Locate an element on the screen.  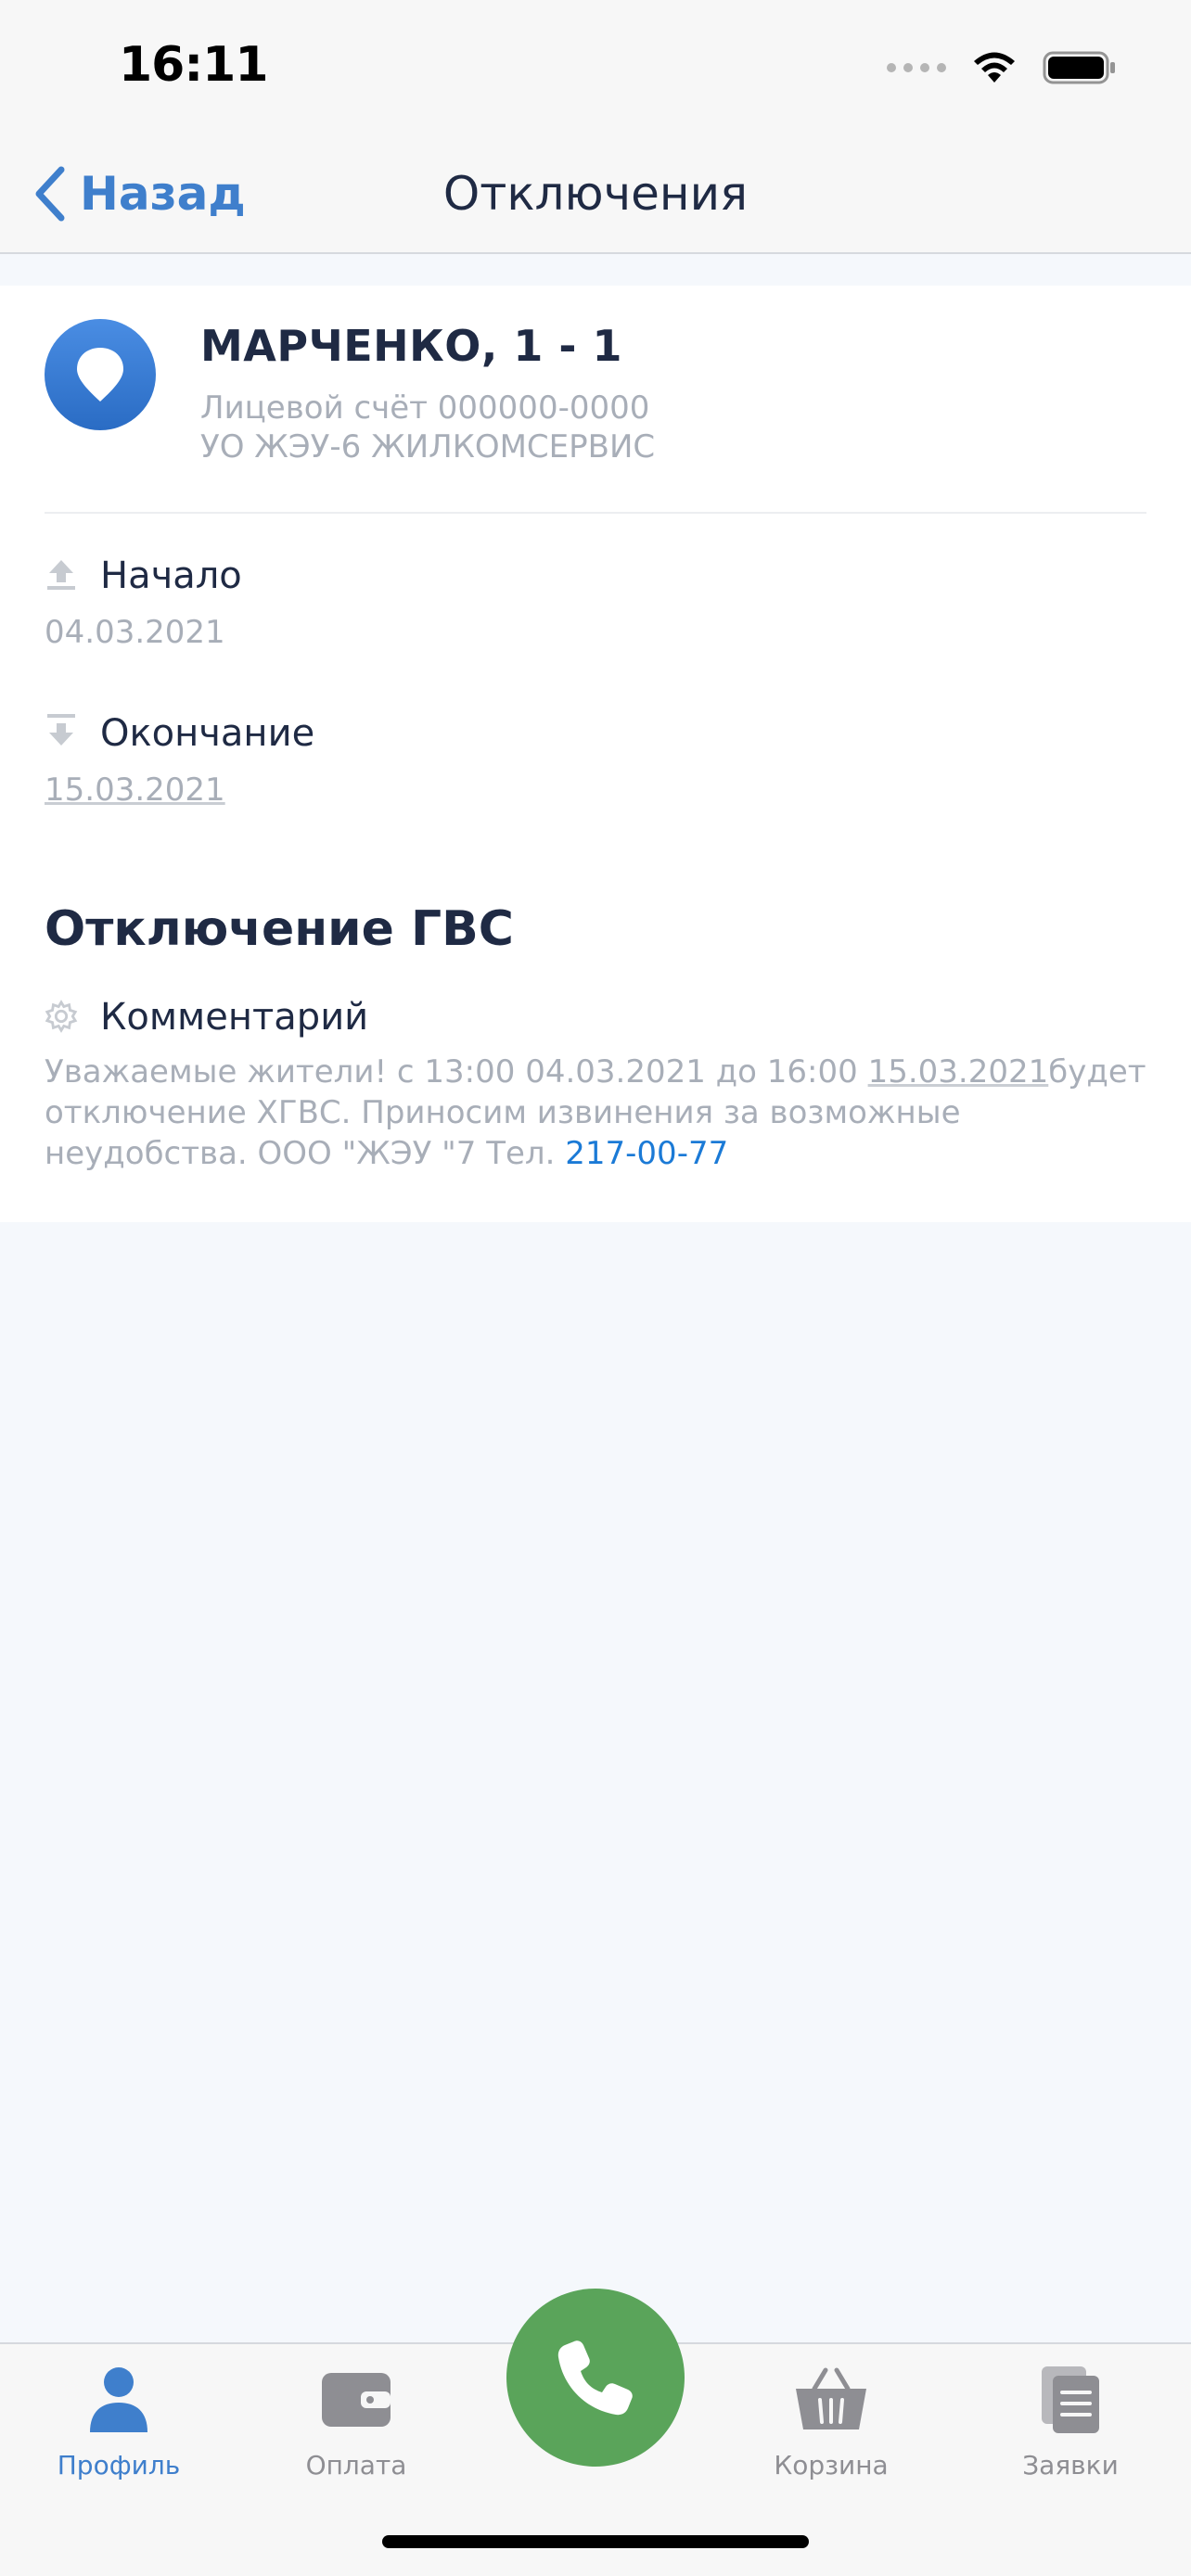
map-pin-icon is located at coordinates (100, 375).